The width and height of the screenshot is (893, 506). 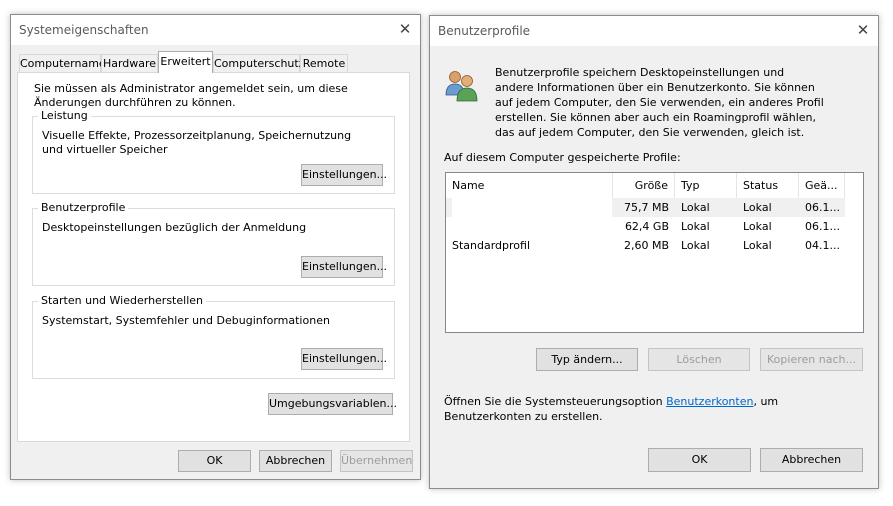 I want to click on cell-size: 2,60 MB, so click(x=646, y=245).